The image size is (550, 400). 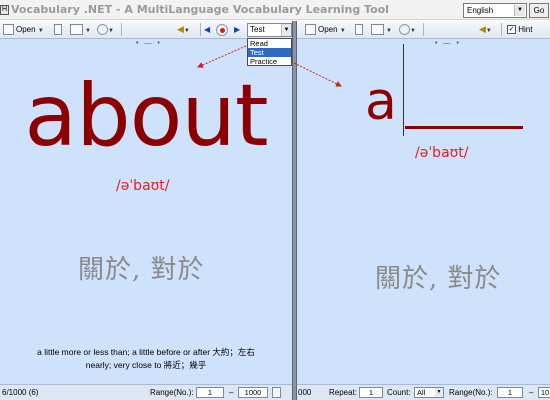 I want to click on definition-line: nearly; very close to 將近；幾乎, so click(x=146, y=365).